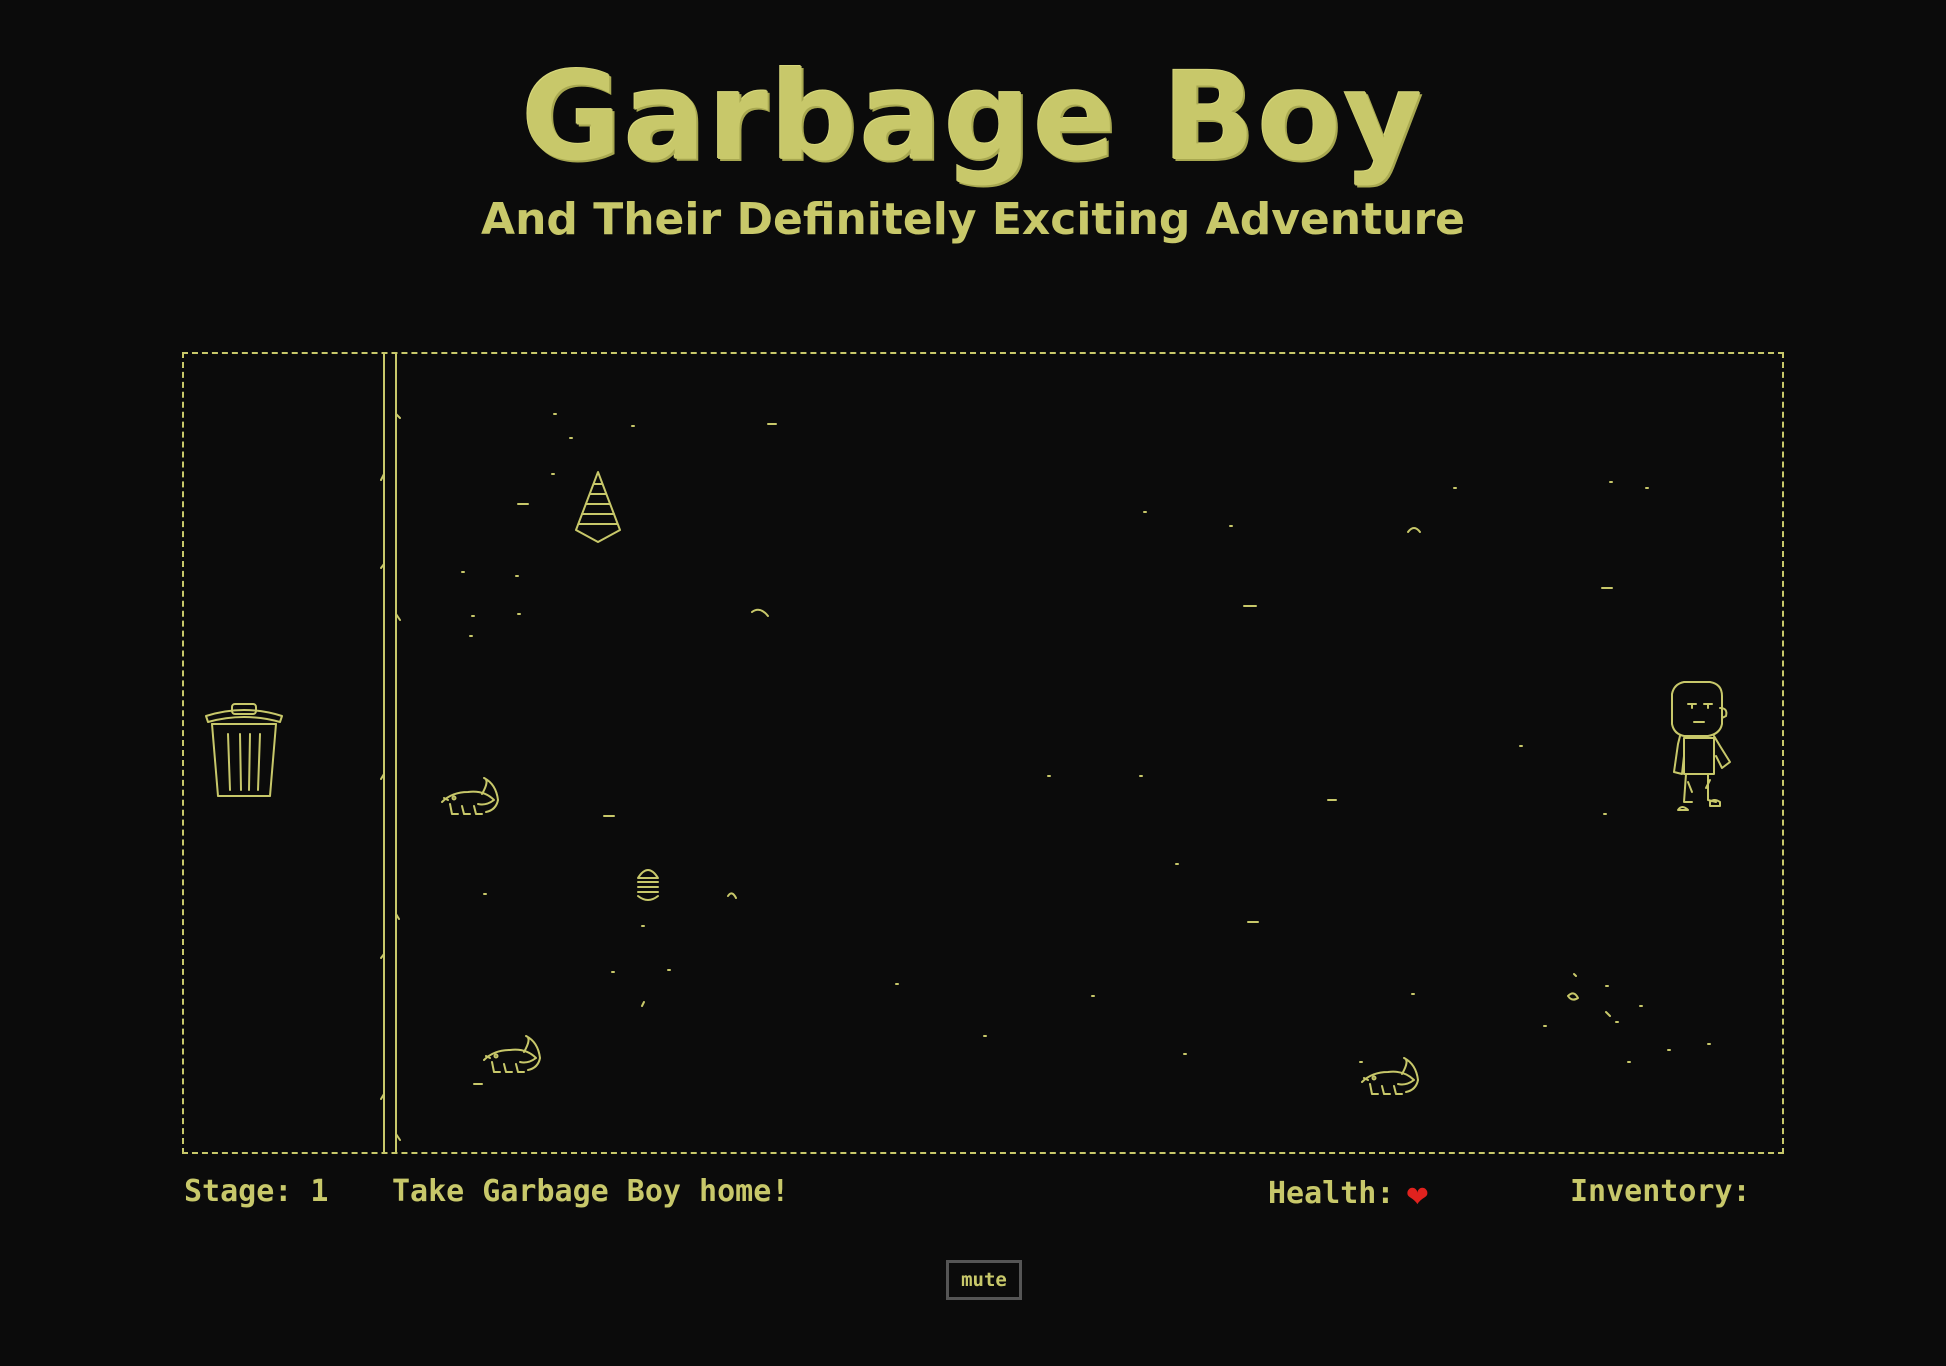  I want to click on health-label: Health:, so click(1331, 1193).